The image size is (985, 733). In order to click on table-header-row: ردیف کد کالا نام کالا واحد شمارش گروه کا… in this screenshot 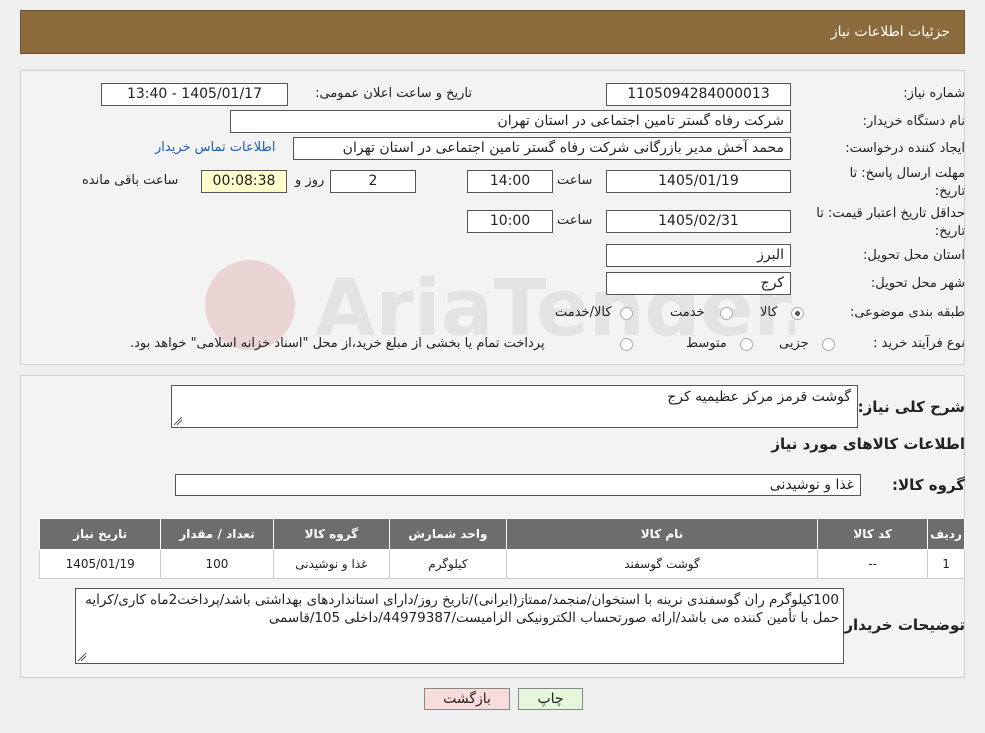, I will do `click(501, 534)`.